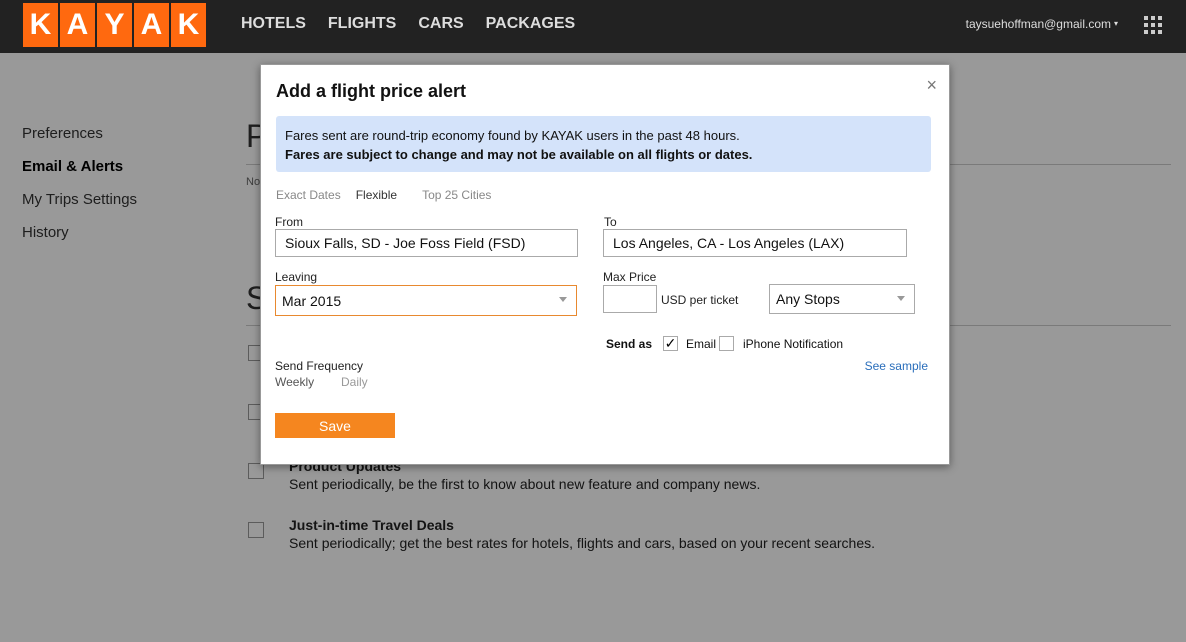 The width and height of the screenshot is (1186, 642). Describe the element at coordinates (312, 300) in the screenshot. I see `leaving-value: Mar 2015` at that location.